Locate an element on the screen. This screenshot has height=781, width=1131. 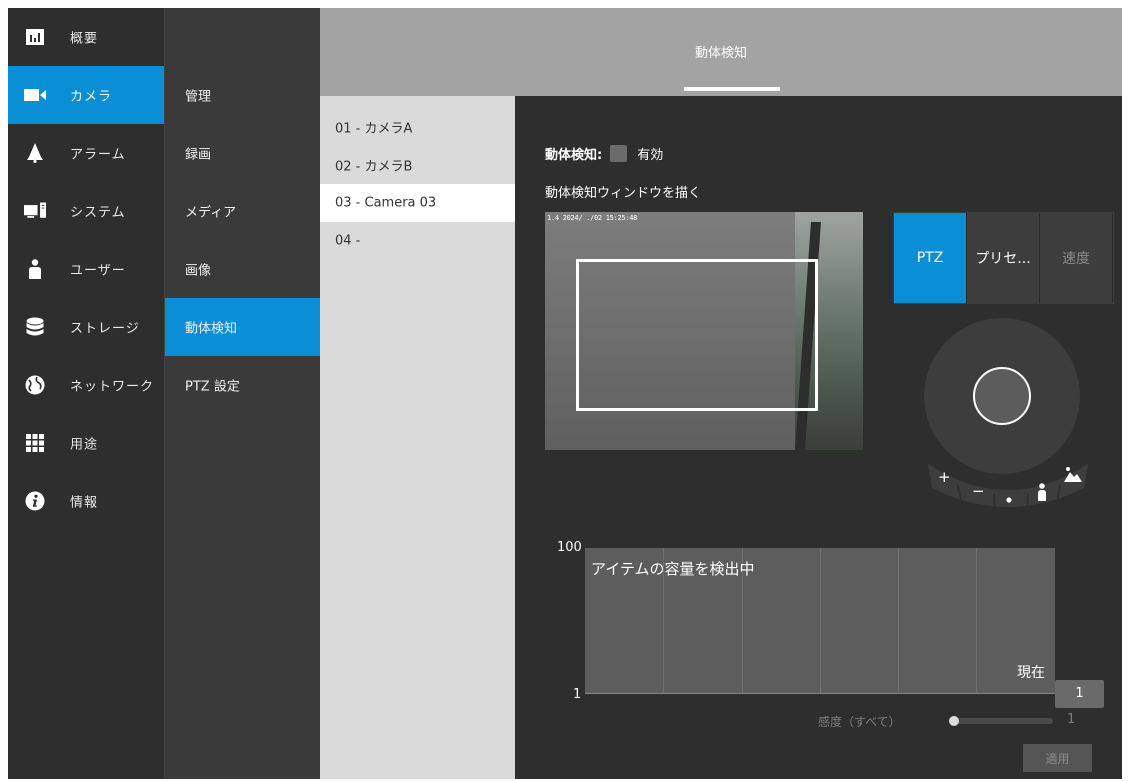
submenu-item-label: メディア is located at coordinates (211, 213).